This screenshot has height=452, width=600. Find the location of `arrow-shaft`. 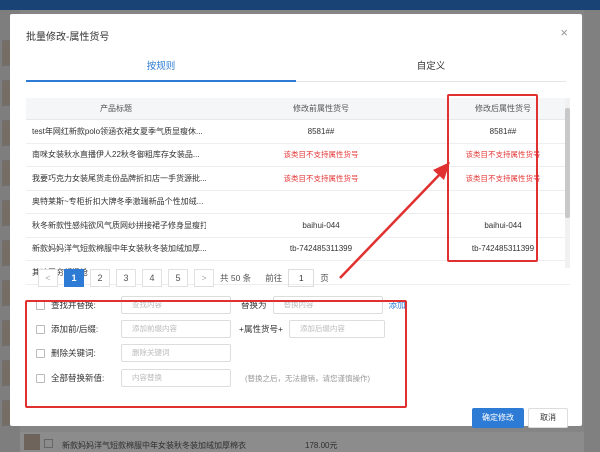

arrow-shaft is located at coordinates (391, 225).